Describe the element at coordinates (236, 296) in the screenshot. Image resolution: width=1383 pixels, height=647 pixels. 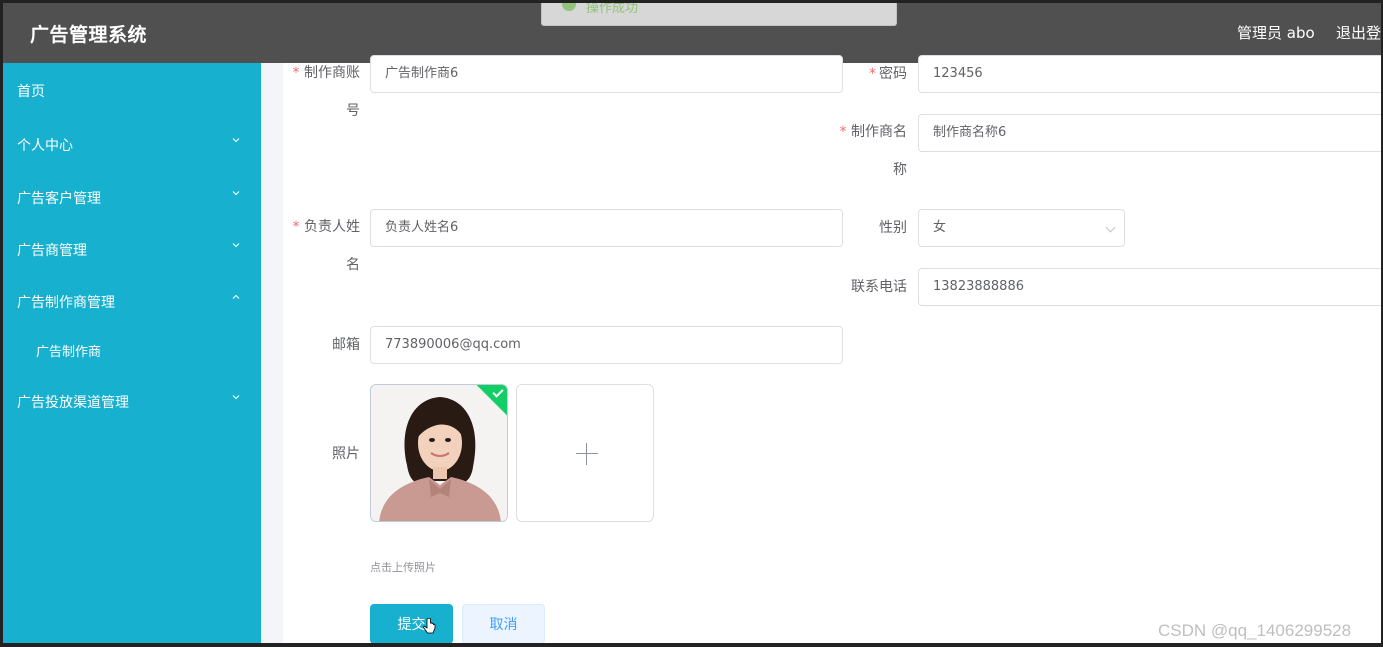
I see `chevron-up-icon` at that location.